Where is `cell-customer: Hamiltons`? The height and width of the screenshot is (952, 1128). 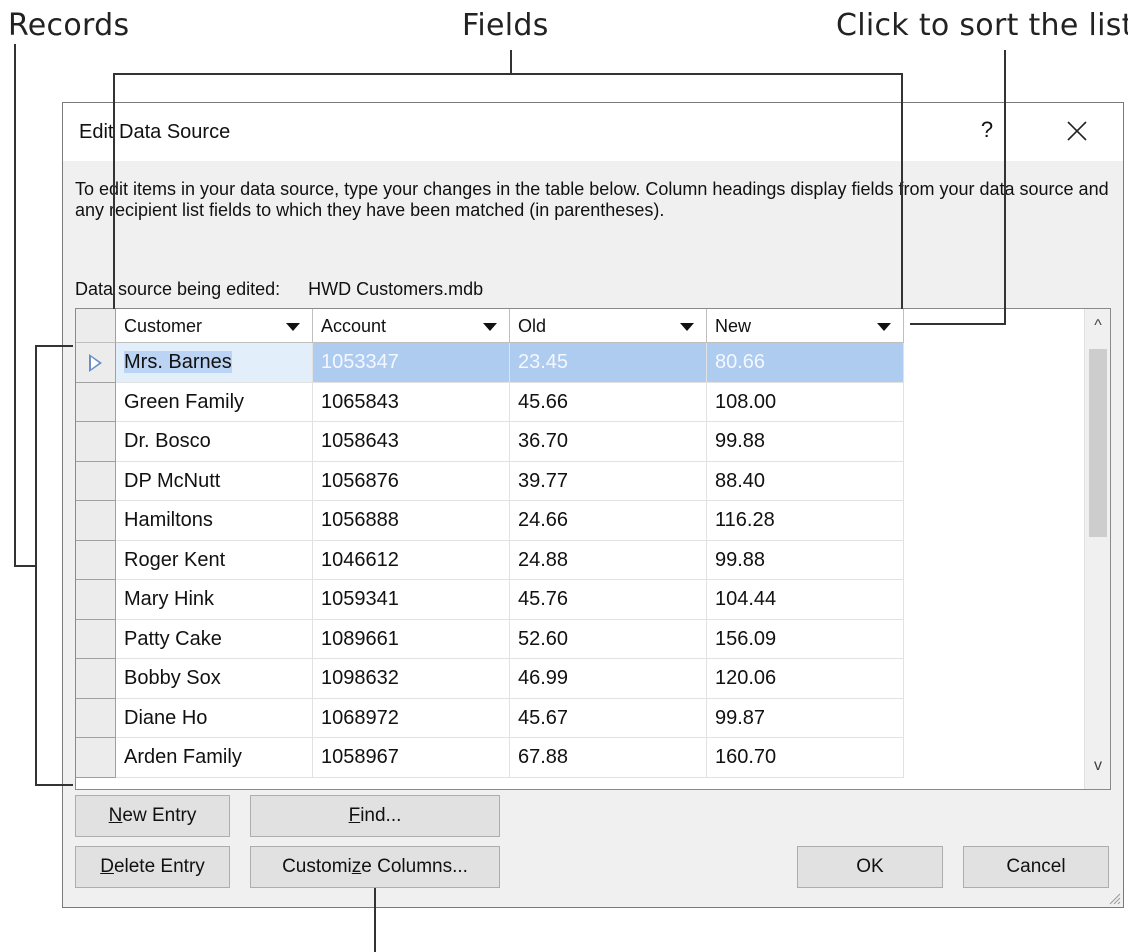
cell-customer: Hamiltons is located at coordinates (214, 521).